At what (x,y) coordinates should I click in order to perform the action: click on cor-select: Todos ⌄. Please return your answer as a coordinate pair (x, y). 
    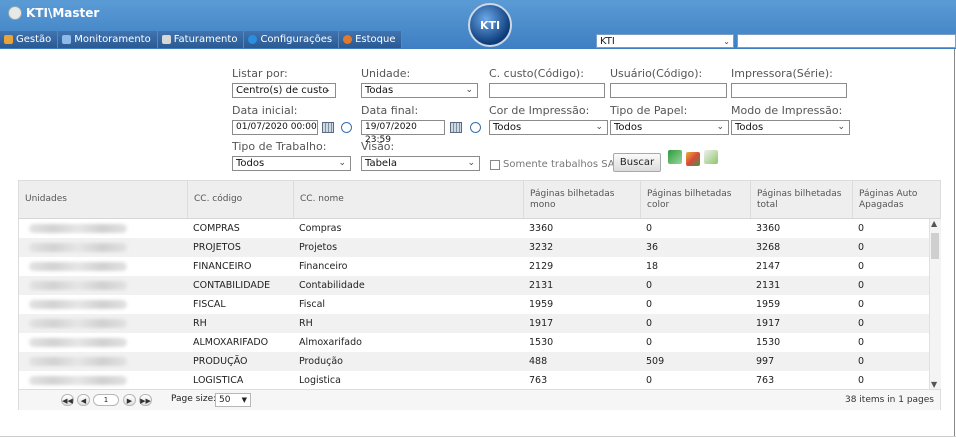
    Looking at the image, I should click on (548, 127).